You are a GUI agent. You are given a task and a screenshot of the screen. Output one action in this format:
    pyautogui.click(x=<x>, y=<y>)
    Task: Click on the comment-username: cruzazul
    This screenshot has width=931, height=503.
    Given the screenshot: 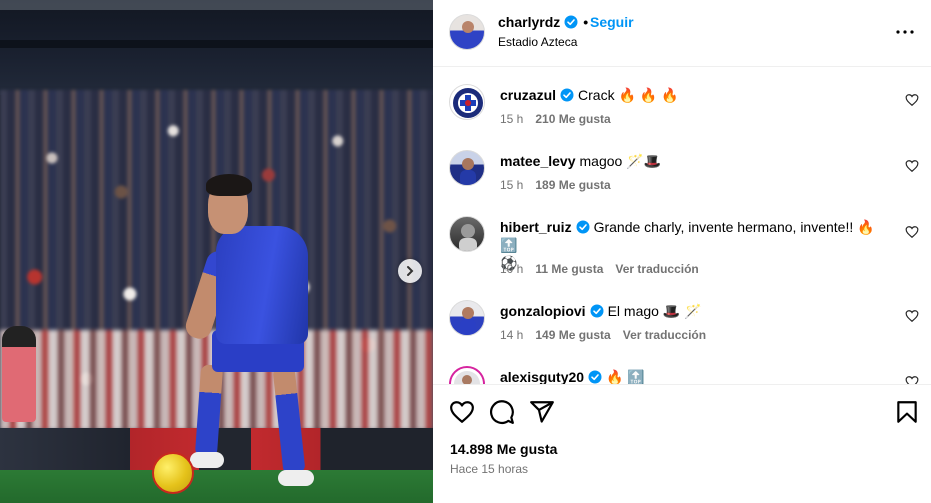 What is the action you would take?
    pyautogui.click(x=528, y=95)
    